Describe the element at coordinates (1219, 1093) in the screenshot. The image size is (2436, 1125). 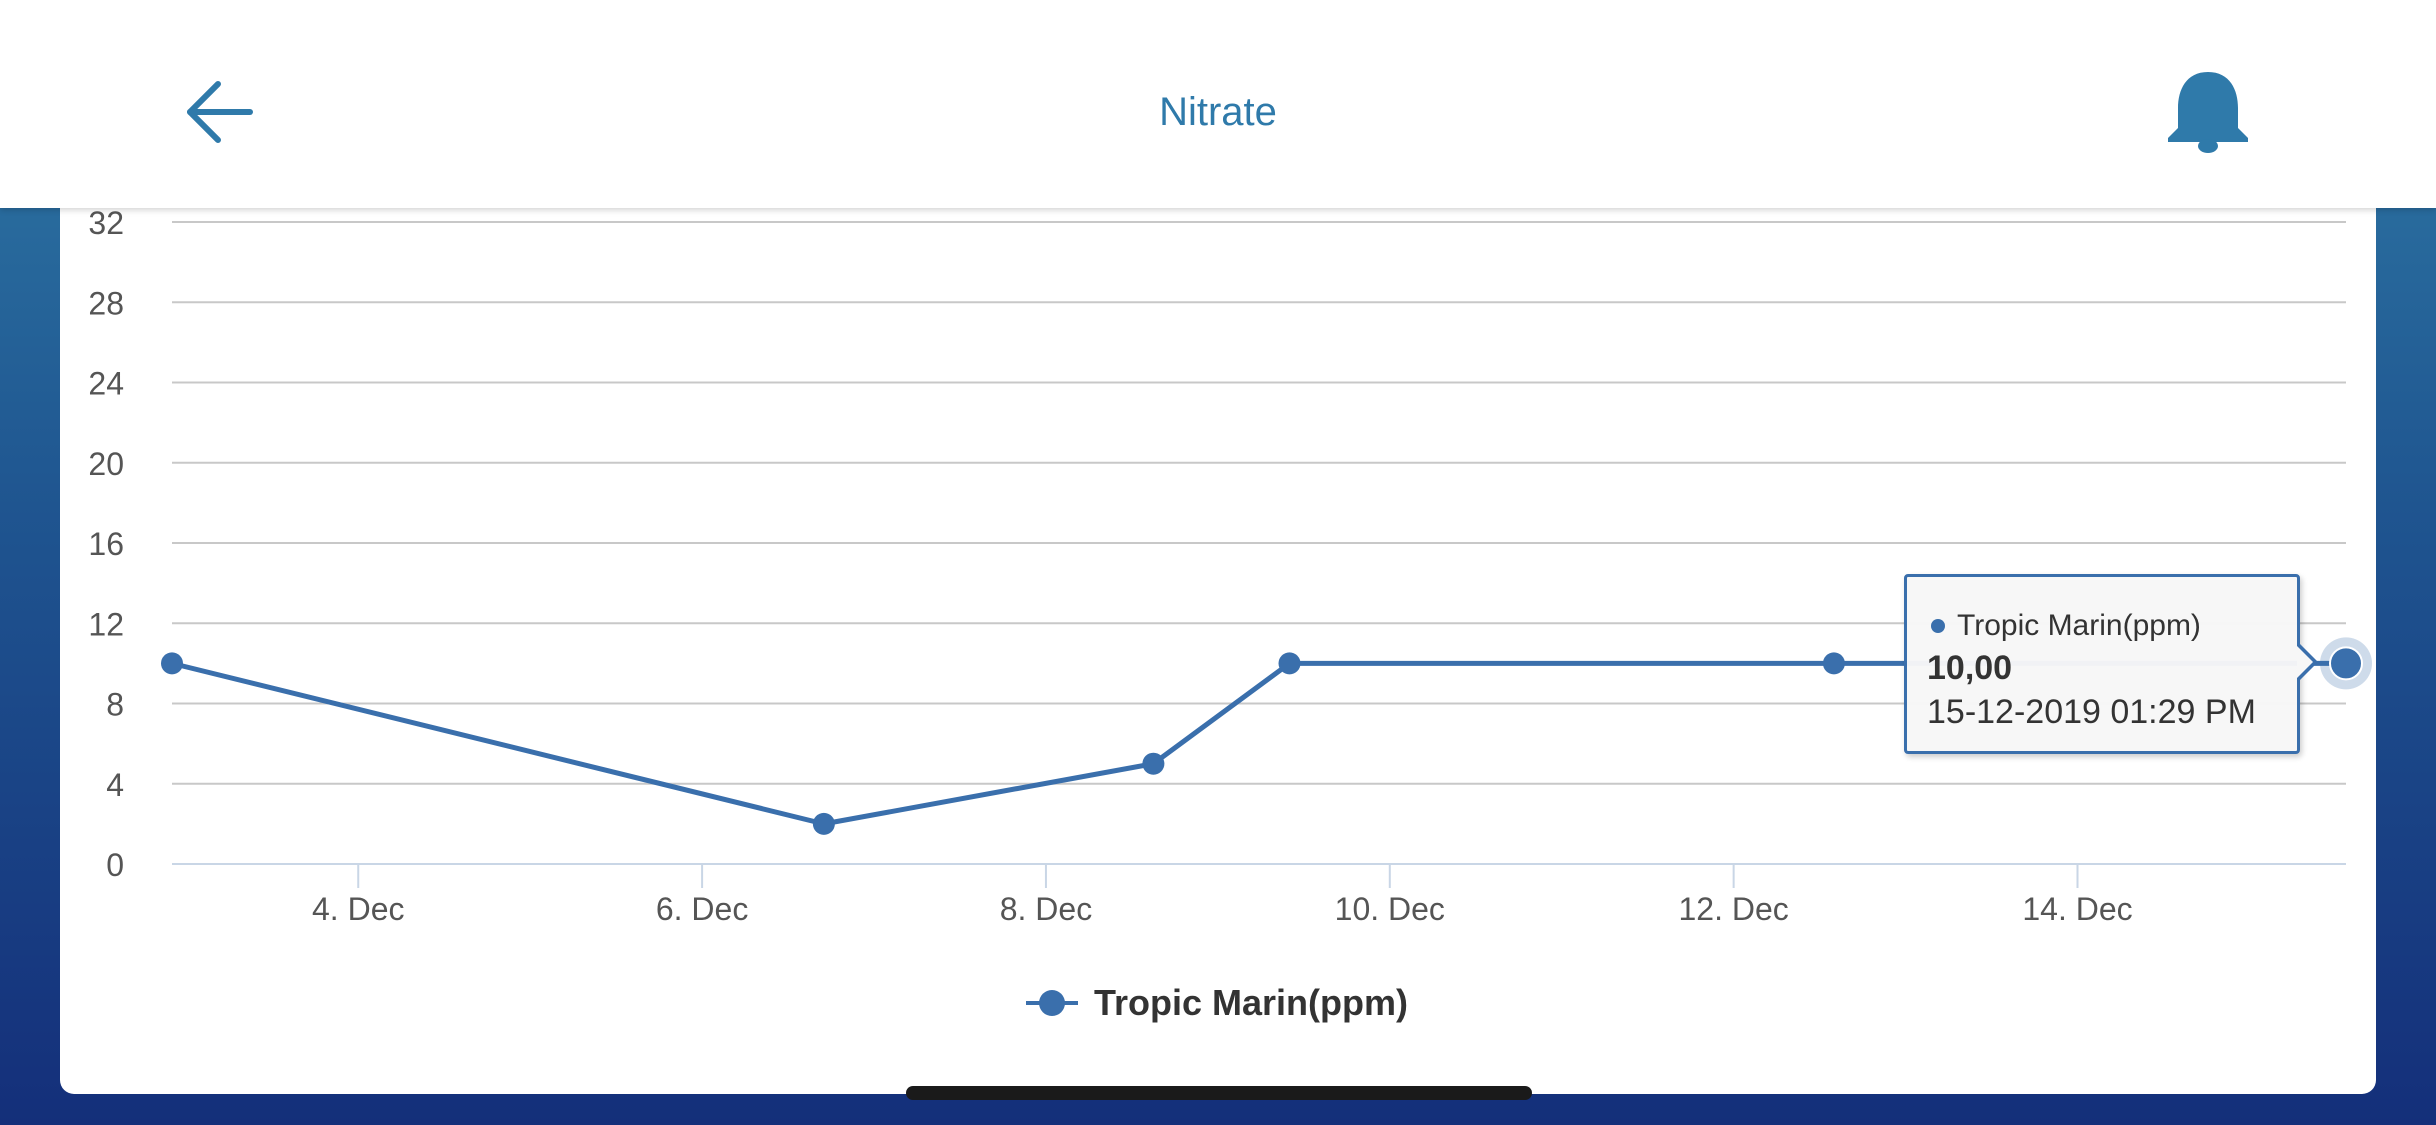
I see `home-indicator` at that location.